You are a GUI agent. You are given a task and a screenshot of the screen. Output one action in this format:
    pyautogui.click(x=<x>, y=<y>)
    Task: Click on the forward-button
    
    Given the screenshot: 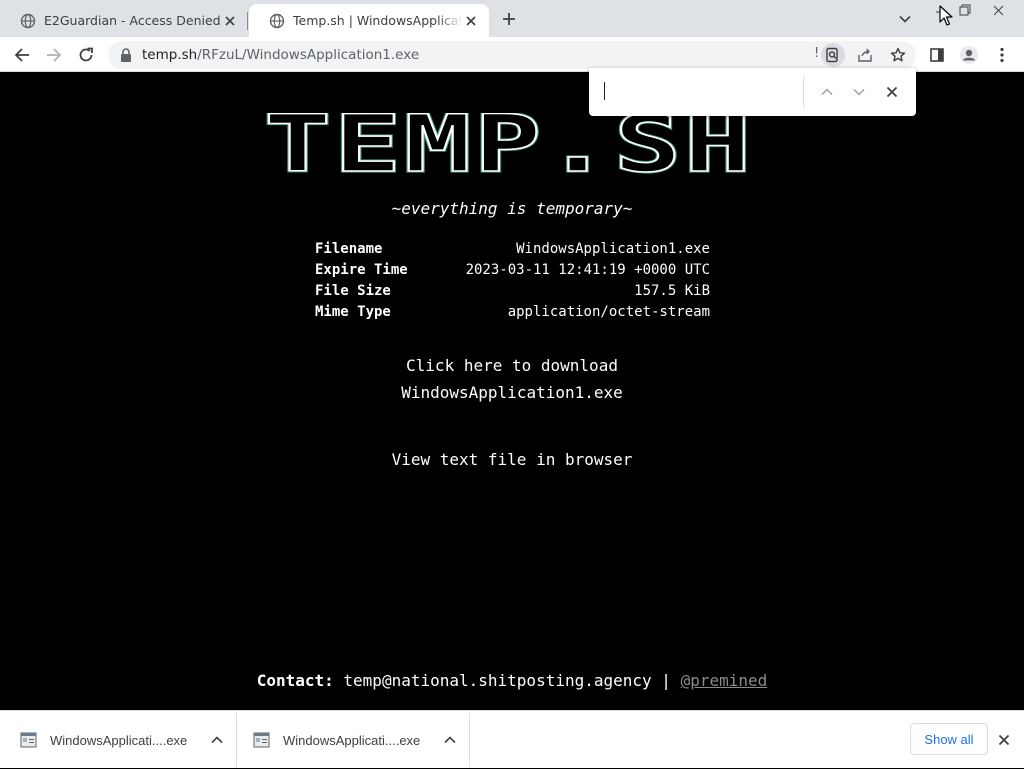 What is the action you would take?
    pyautogui.click(x=54, y=55)
    